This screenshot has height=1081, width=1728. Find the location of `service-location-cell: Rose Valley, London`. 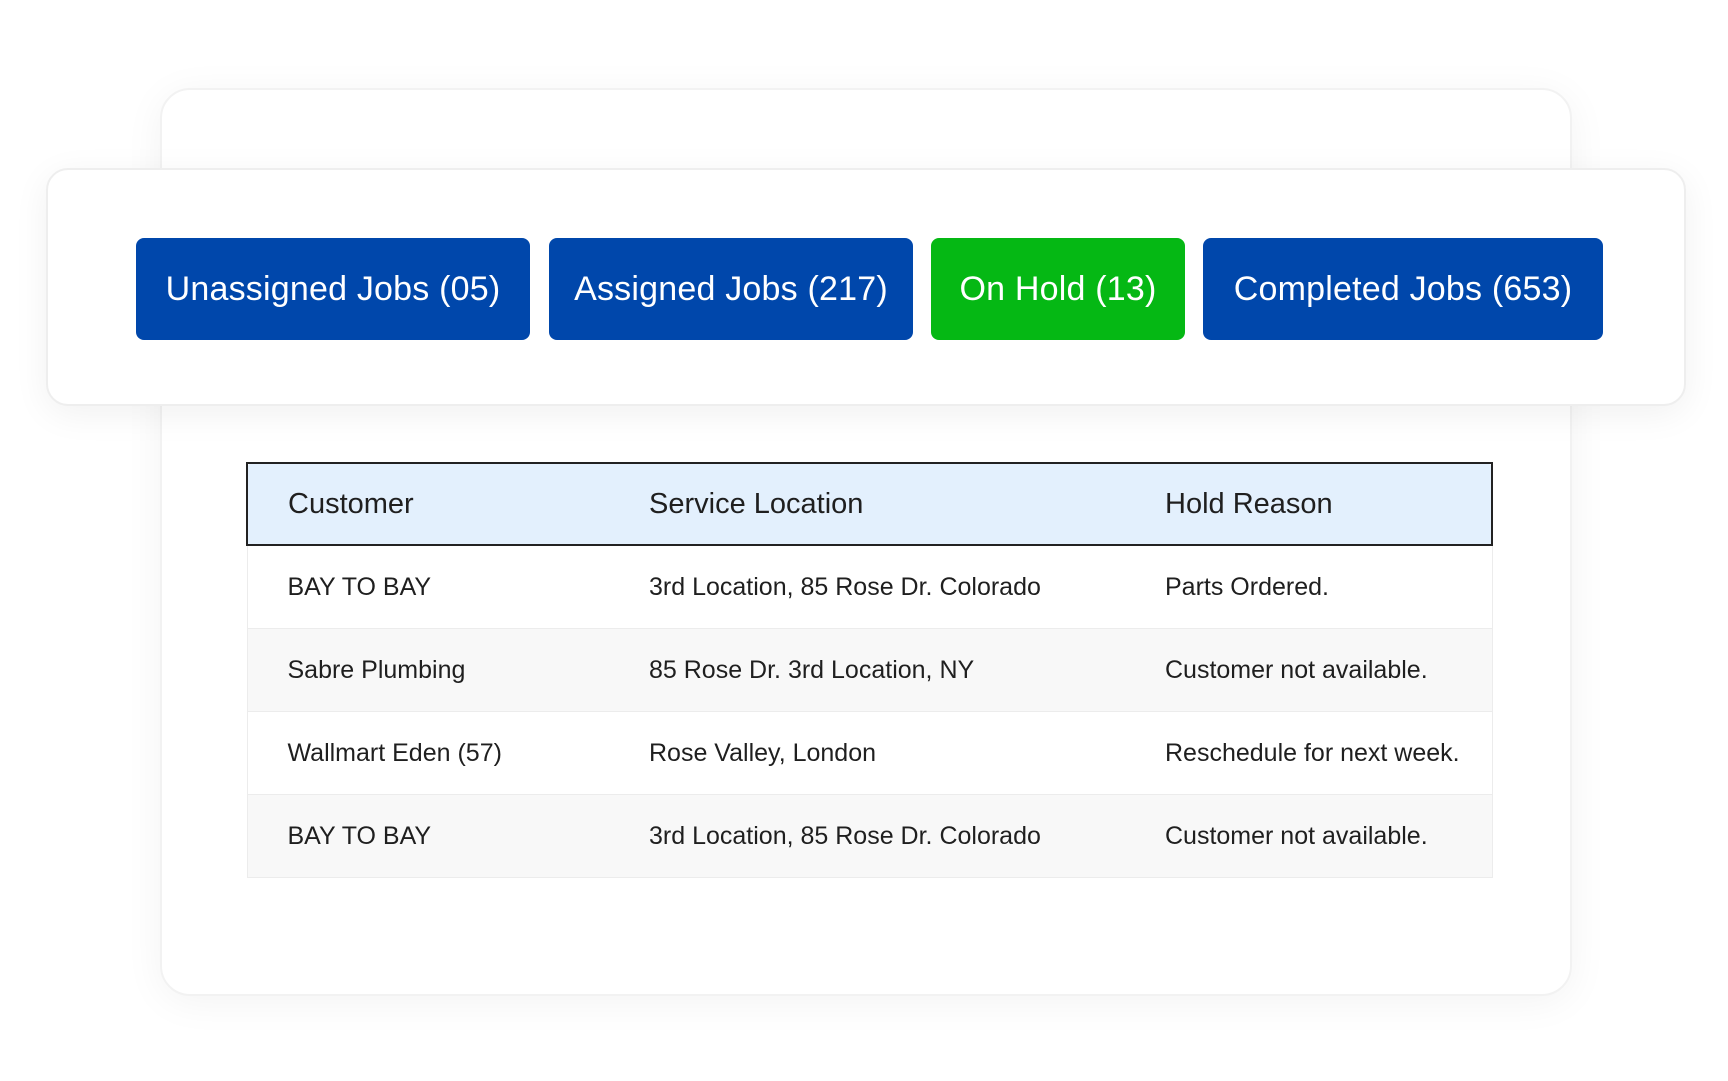

service-location-cell: Rose Valley, London is located at coordinates (867, 753).